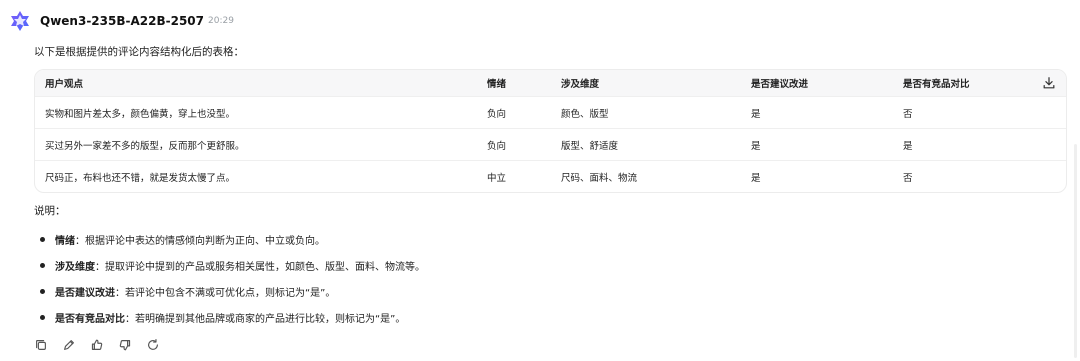 The height and width of the screenshot is (361, 1080). Describe the element at coordinates (530, 239) in the screenshot. I see `note-item: 情绪 ：根据评论中表达的情感倾向判断为正向、中立或负向。` at that location.